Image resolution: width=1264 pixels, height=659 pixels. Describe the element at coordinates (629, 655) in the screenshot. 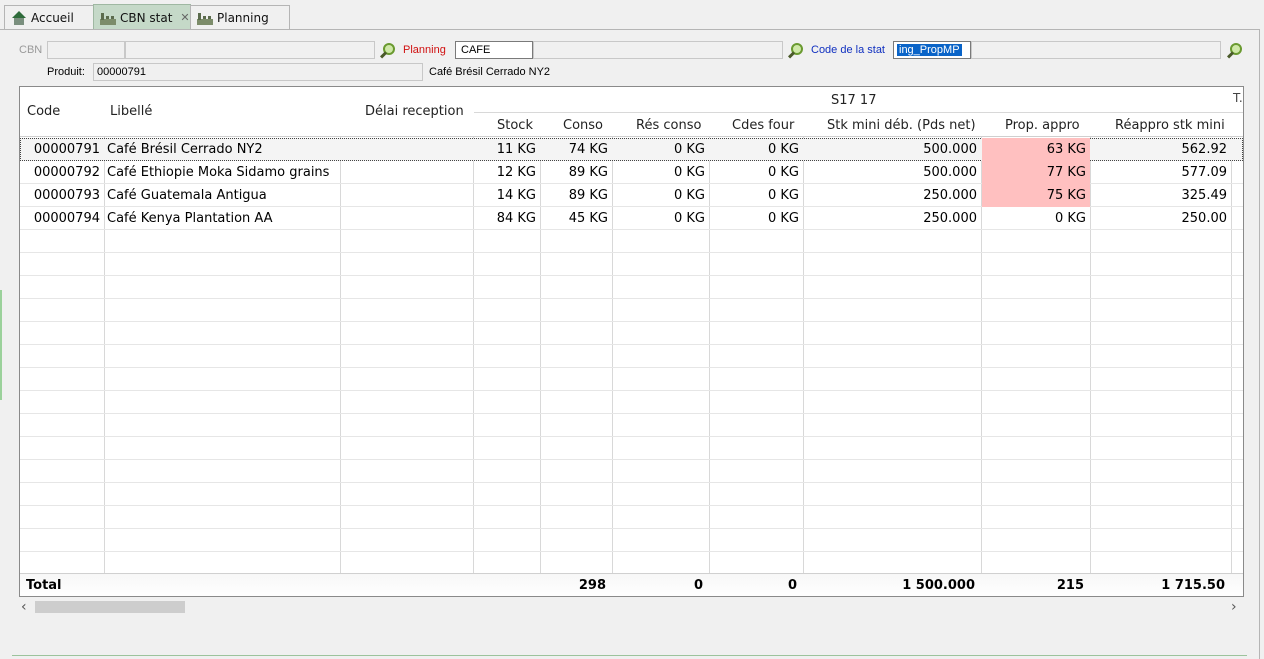

I see `status-divider` at that location.